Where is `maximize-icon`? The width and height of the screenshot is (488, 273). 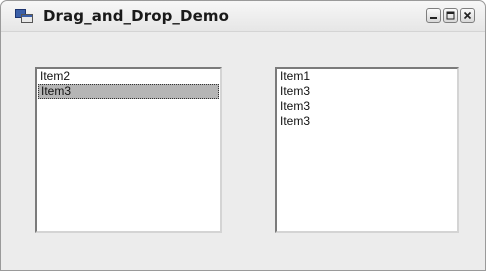 maximize-icon is located at coordinates (450, 15).